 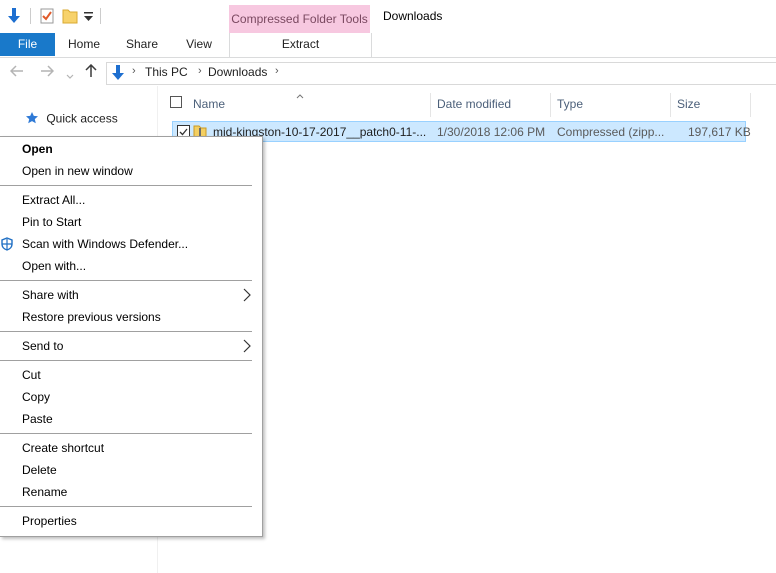 I want to click on downloads-icon, so click(x=118, y=74).